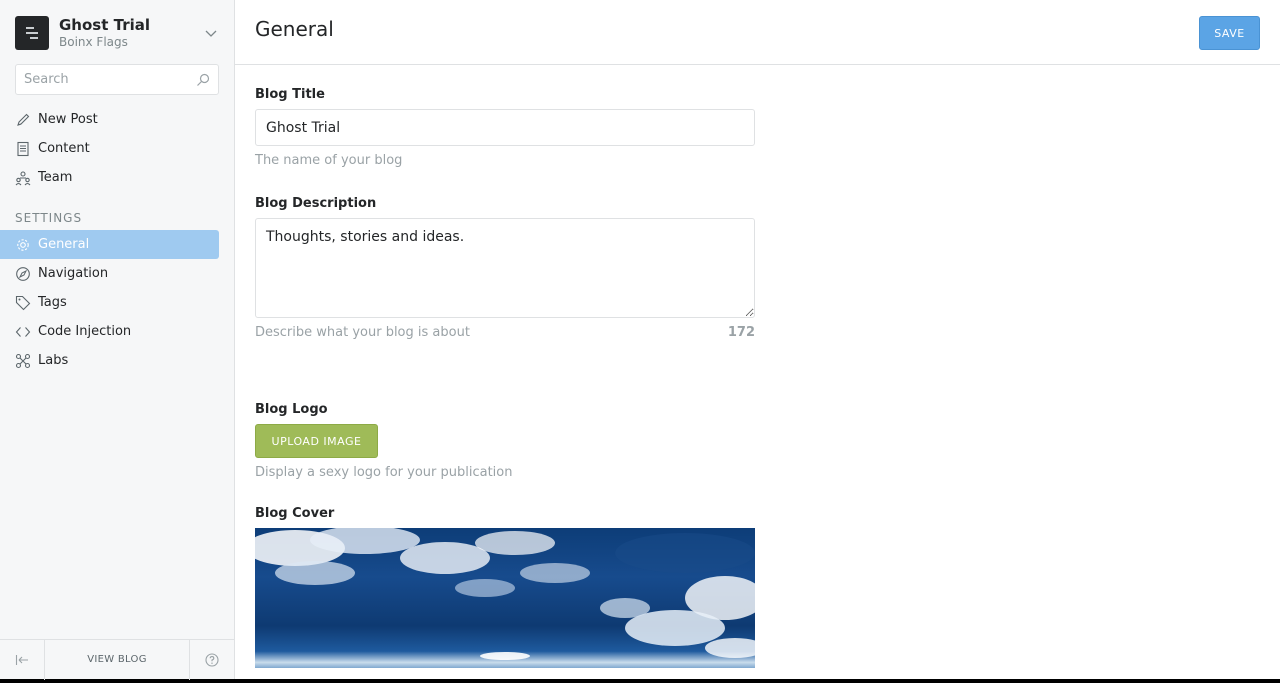 Image resolution: width=1280 pixels, height=683 pixels. I want to click on code-icon, so click(23, 331).